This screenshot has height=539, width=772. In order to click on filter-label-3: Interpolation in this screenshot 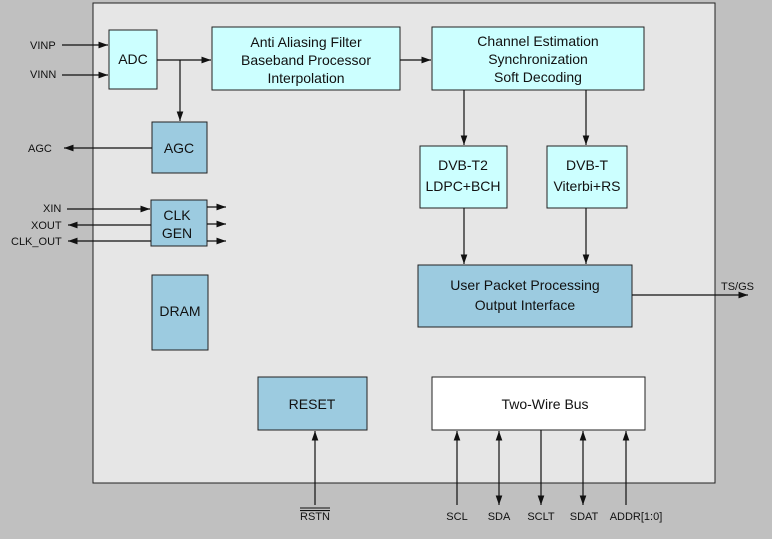, I will do `click(305, 78)`.